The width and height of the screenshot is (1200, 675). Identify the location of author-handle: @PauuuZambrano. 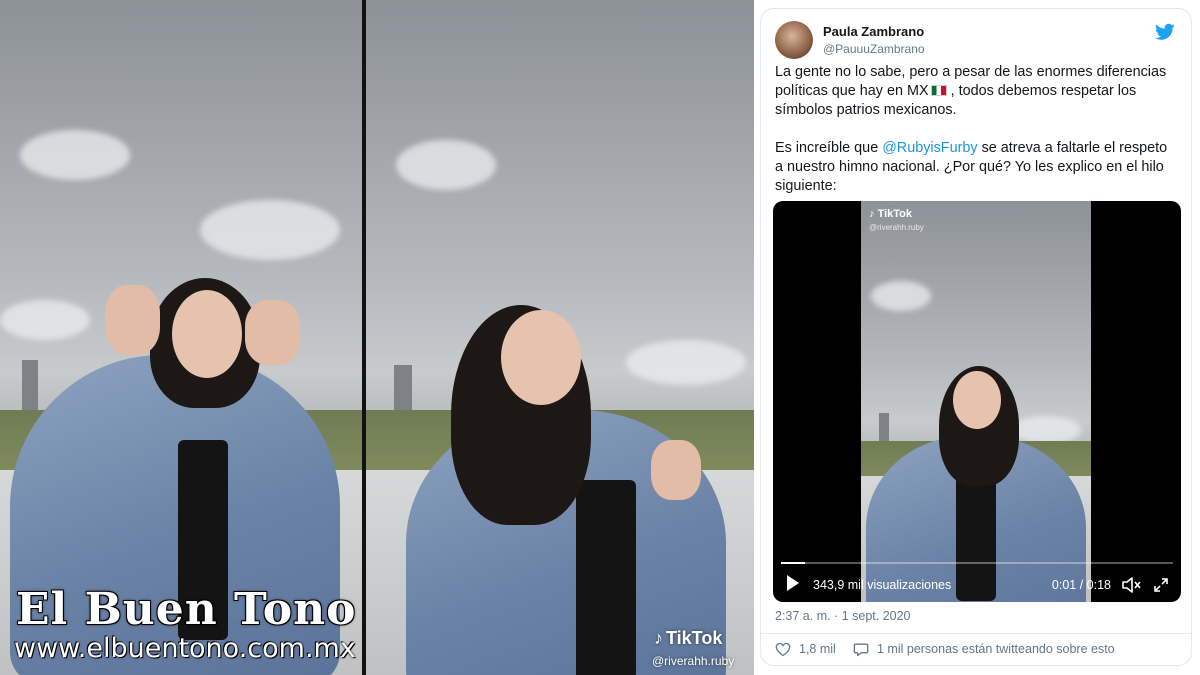
(874, 49).